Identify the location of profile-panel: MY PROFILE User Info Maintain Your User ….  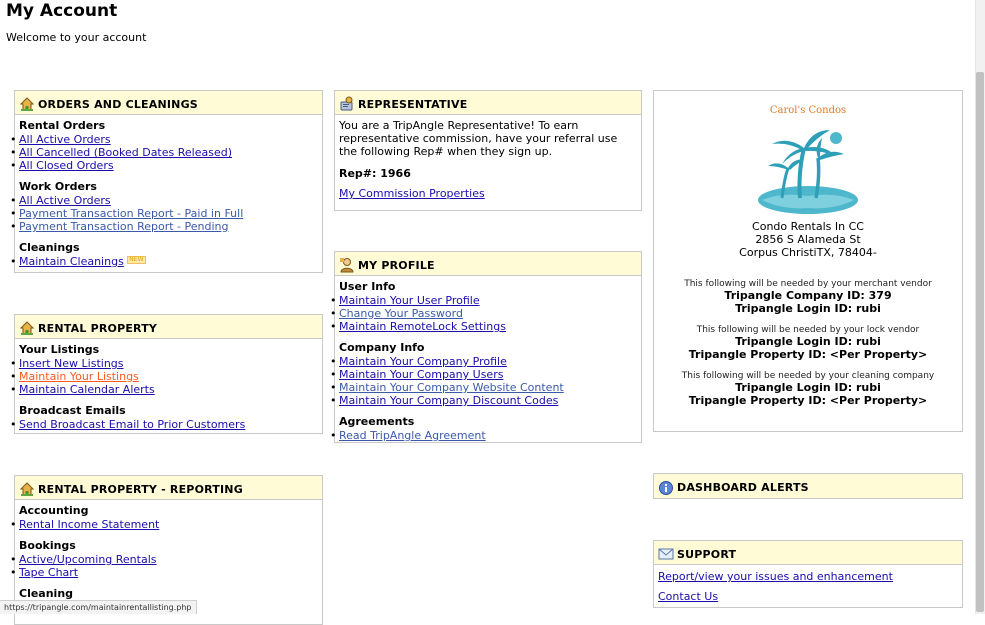
(486, 347).